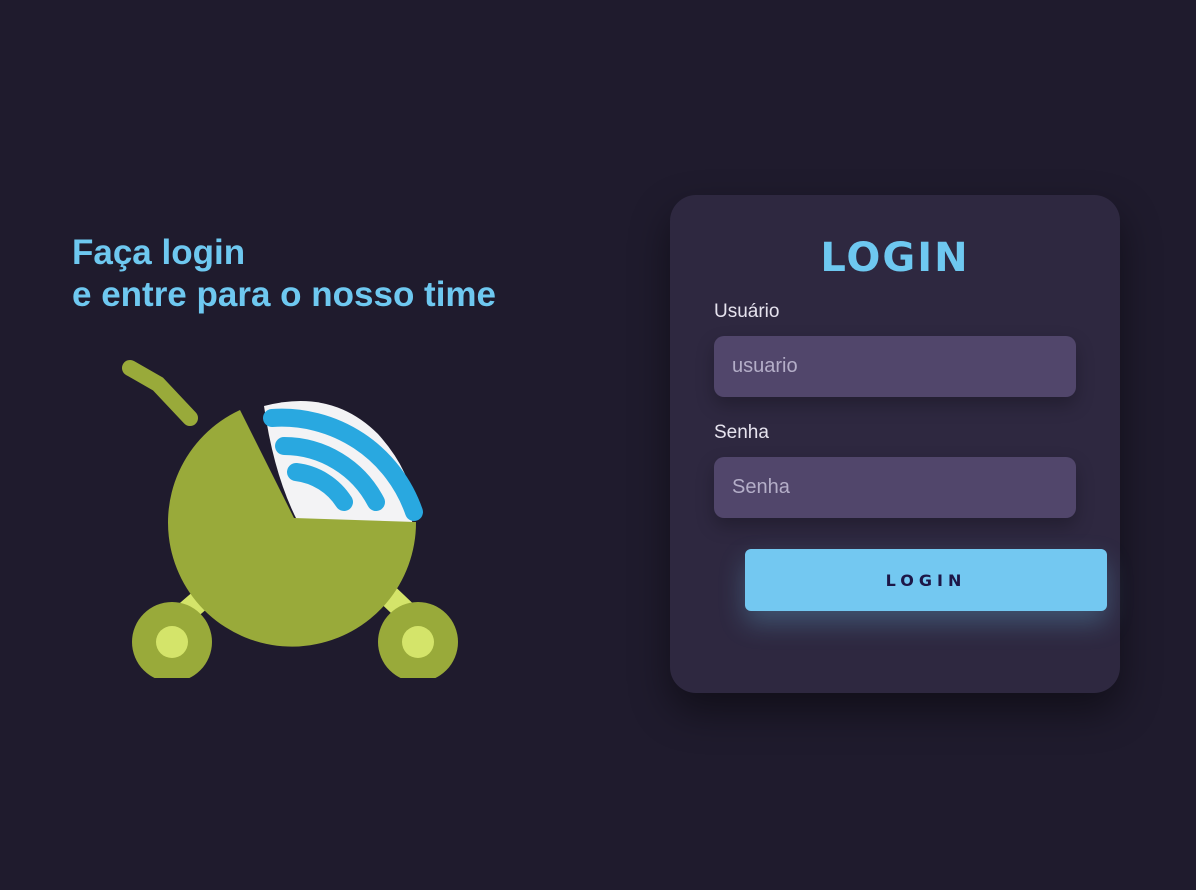  I want to click on username-input, so click(895, 366).